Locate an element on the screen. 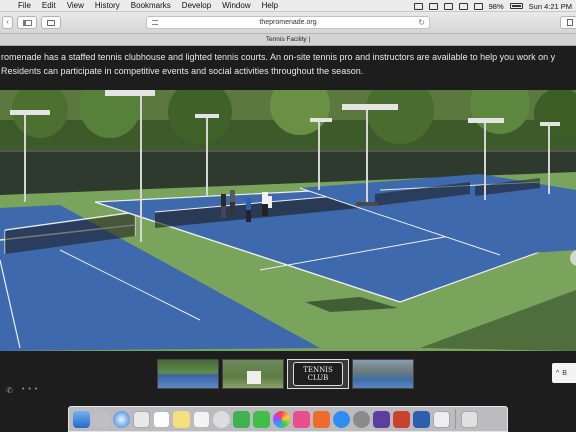 This screenshot has width=576, height=432. share-icon is located at coordinates (570, 22).